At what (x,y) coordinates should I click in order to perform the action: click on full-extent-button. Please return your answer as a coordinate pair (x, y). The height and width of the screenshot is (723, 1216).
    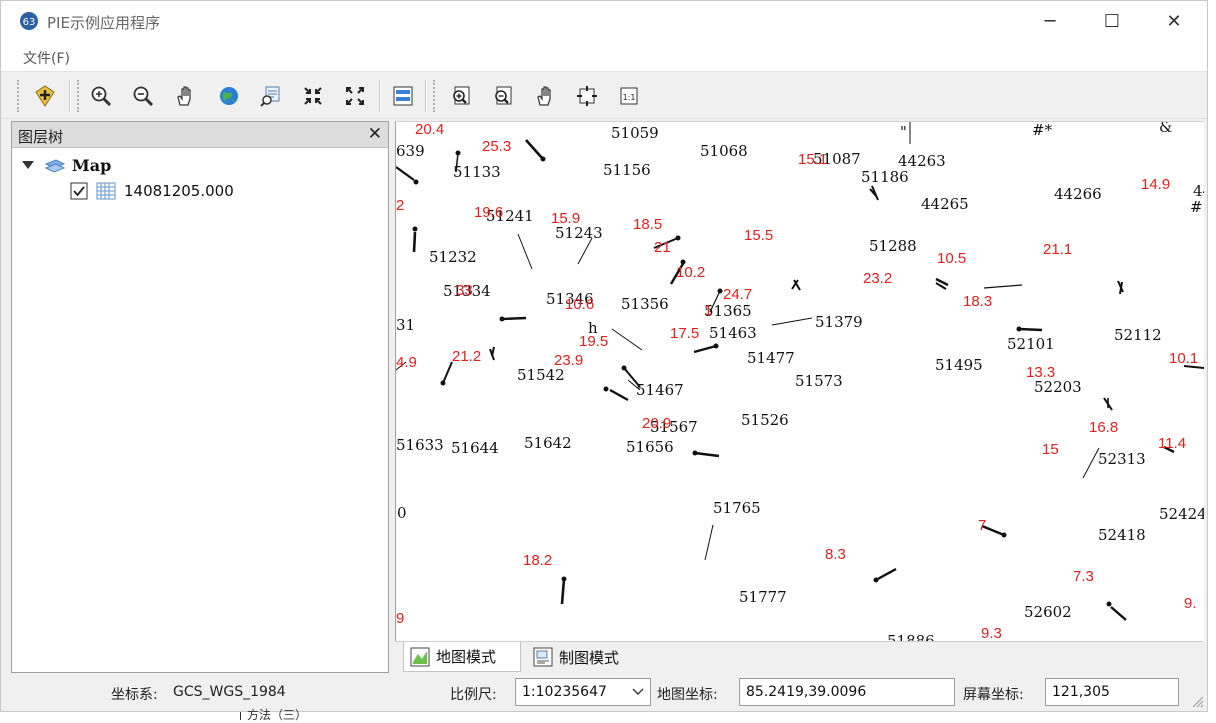
    Looking at the image, I should click on (229, 96).